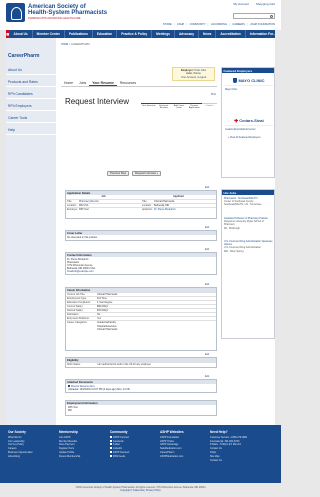 The height and width of the screenshot is (497, 320). I want to click on edit-contact-link: Edit, so click(207, 249).